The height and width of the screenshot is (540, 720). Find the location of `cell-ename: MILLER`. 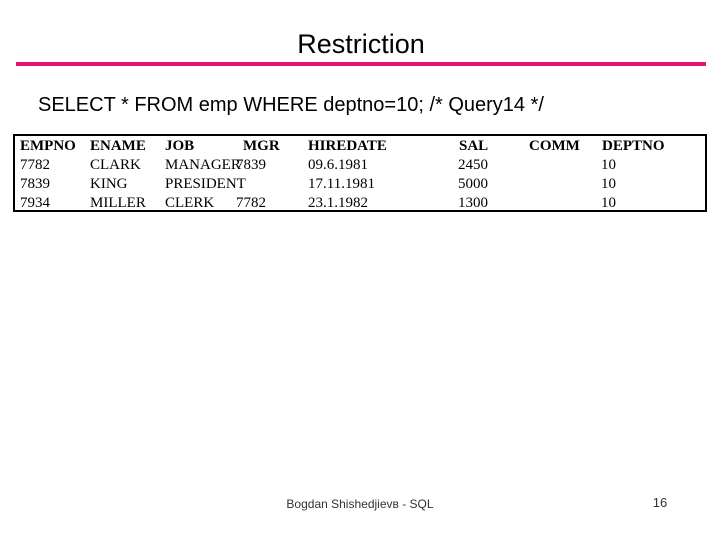

cell-ename: MILLER is located at coordinates (118, 203).